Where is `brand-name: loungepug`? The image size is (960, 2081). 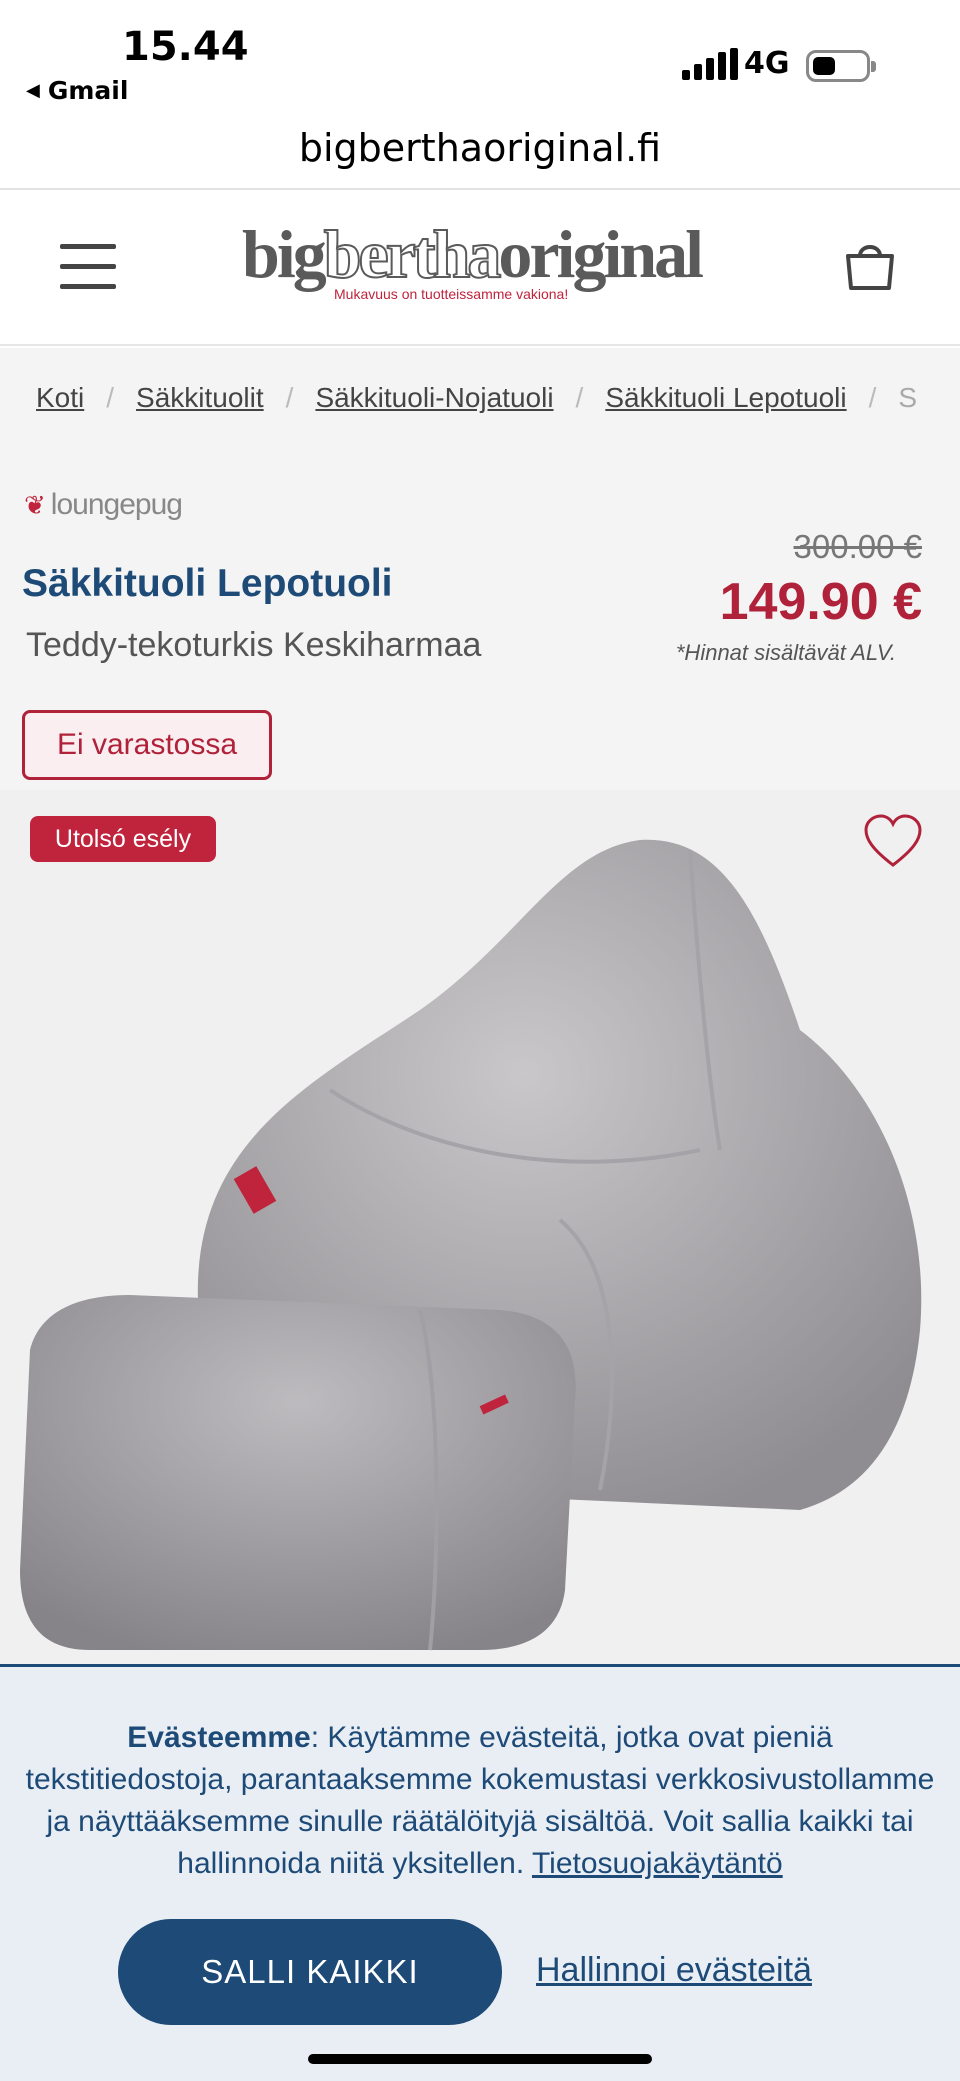 brand-name: loungepug is located at coordinates (116, 504).